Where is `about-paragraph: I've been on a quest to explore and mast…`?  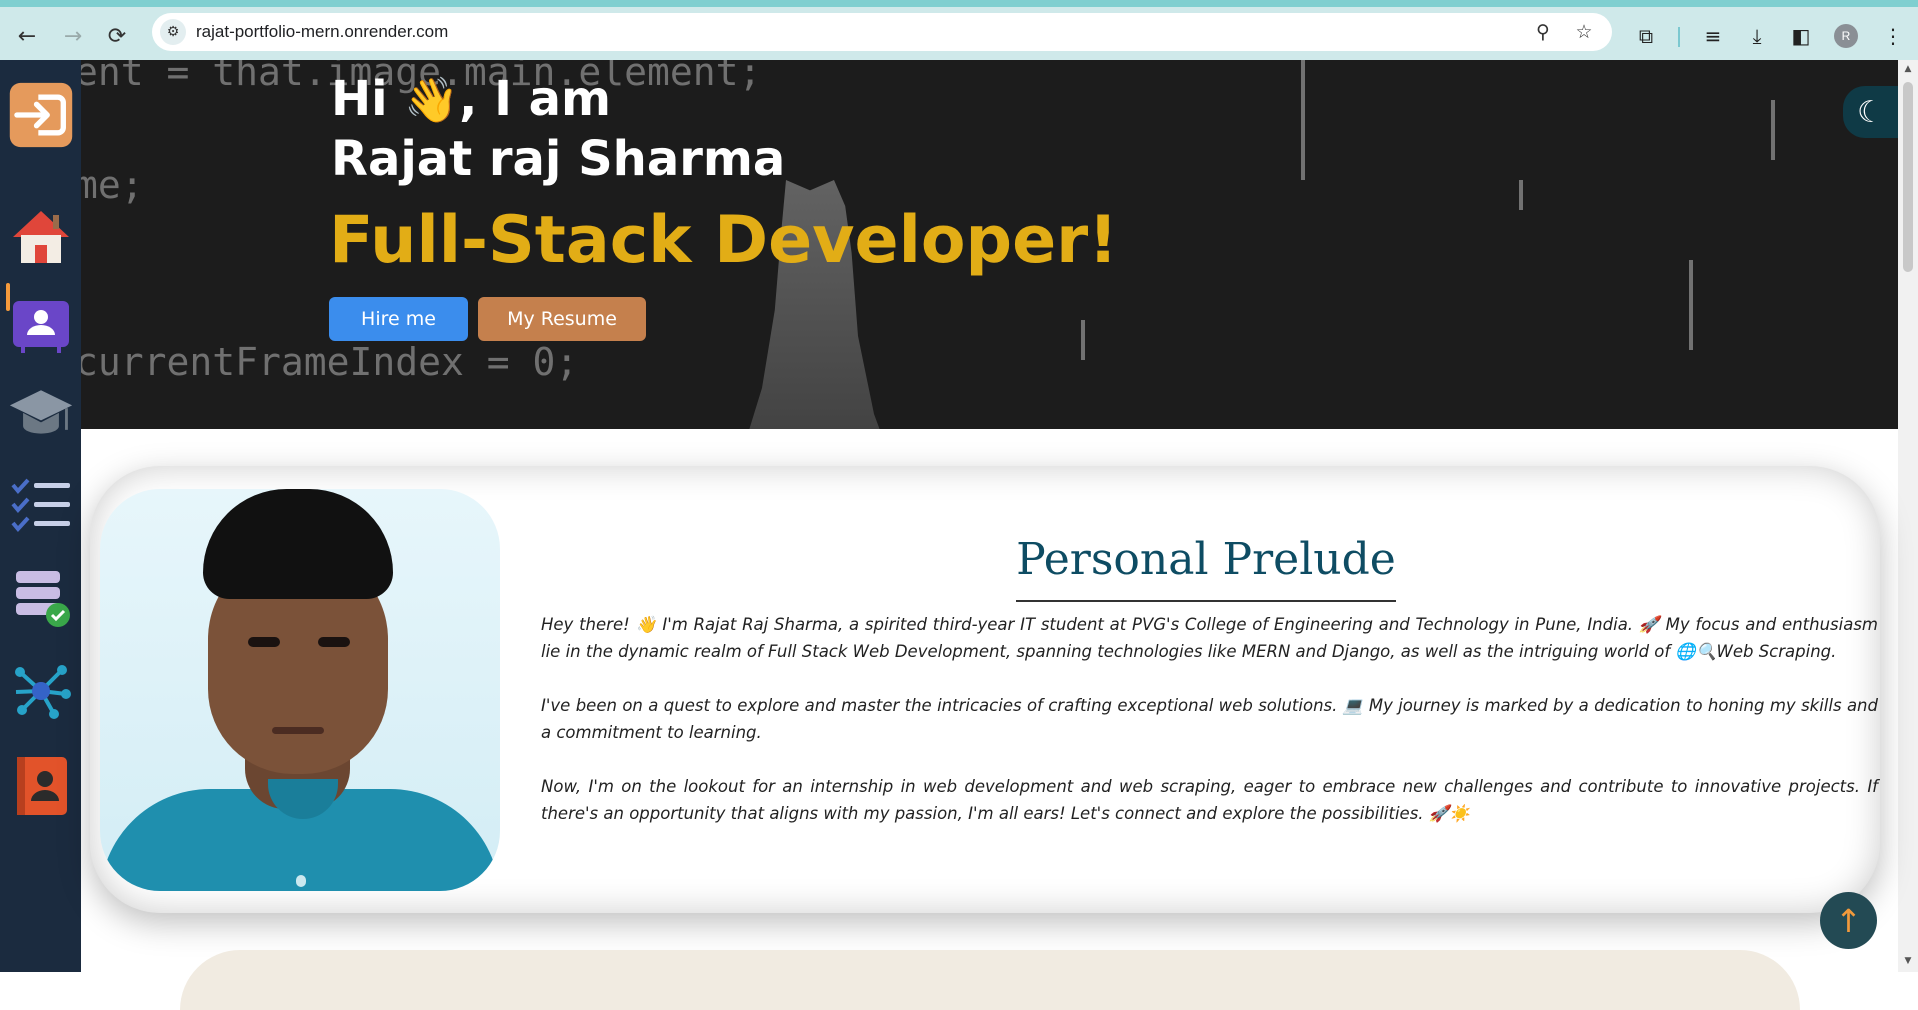 about-paragraph: I've been on a quest to explore and mast… is located at coordinates (1209, 719).